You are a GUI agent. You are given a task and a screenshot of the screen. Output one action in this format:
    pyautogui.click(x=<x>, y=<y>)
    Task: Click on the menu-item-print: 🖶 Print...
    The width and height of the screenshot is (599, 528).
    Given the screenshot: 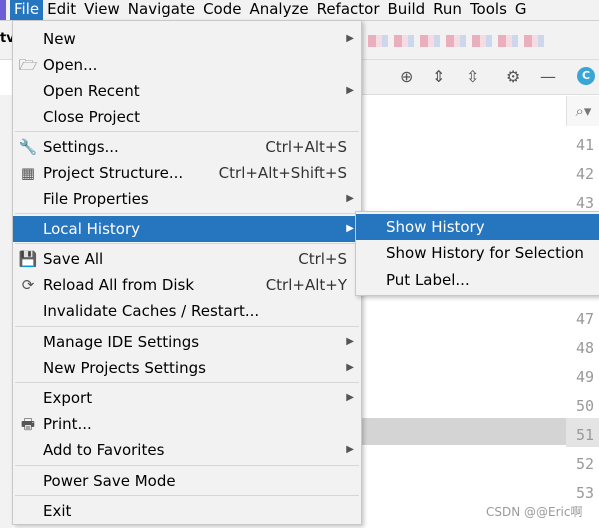 What is the action you would take?
    pyautogui.click(x=187, y=424)
    